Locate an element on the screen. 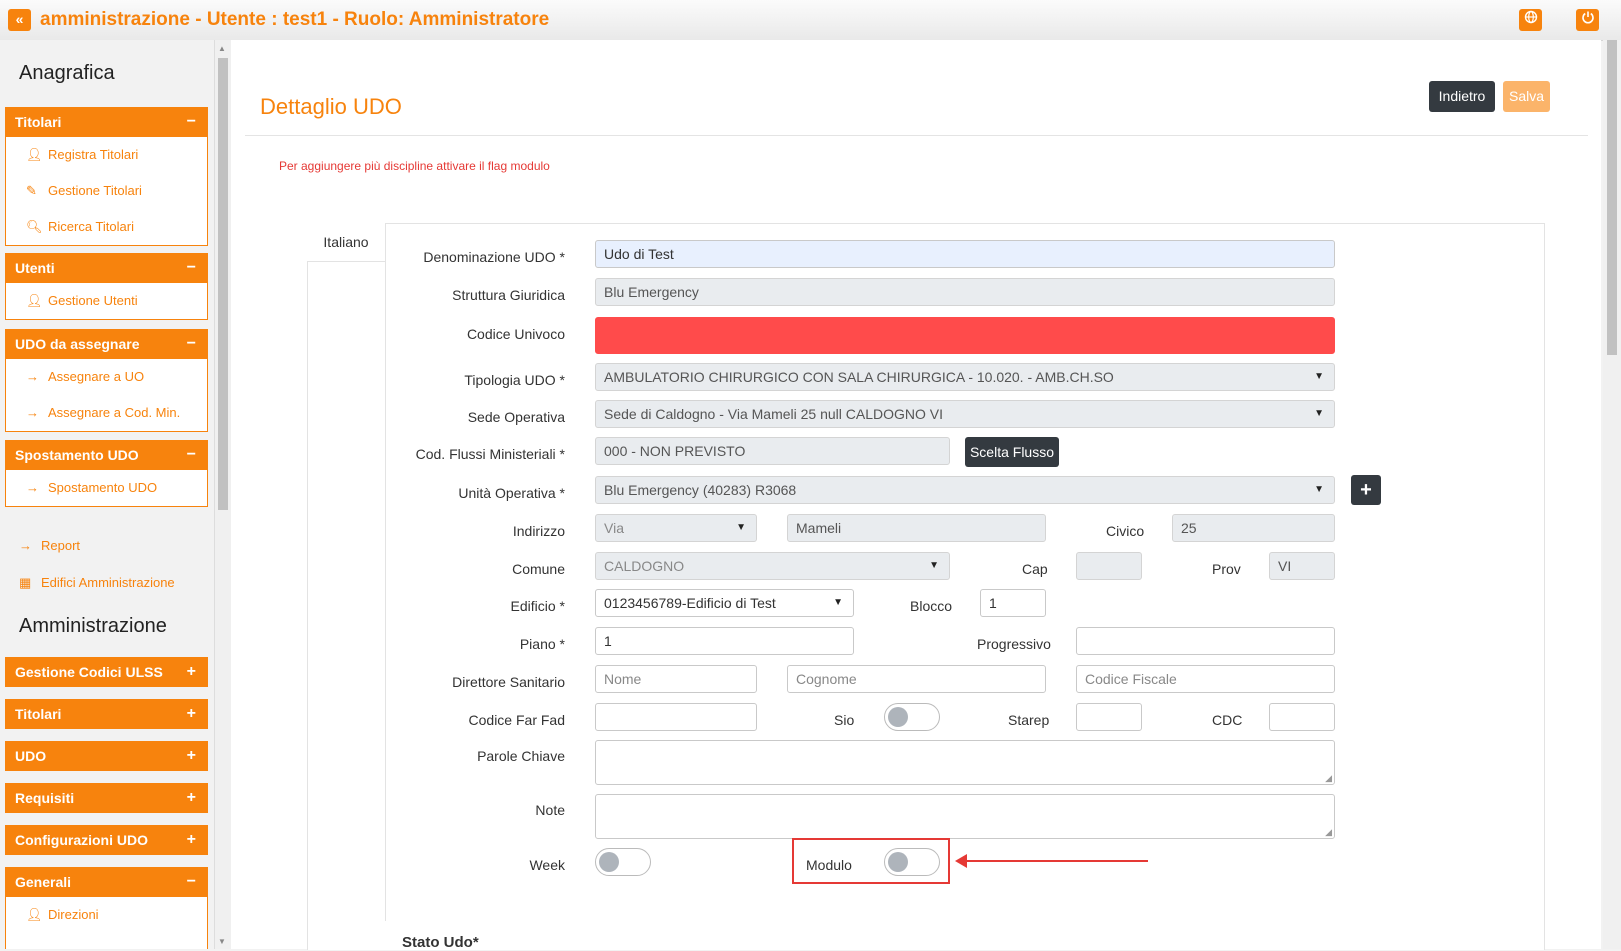  cognome-input: Cognome is located at coordinates (916, 679).